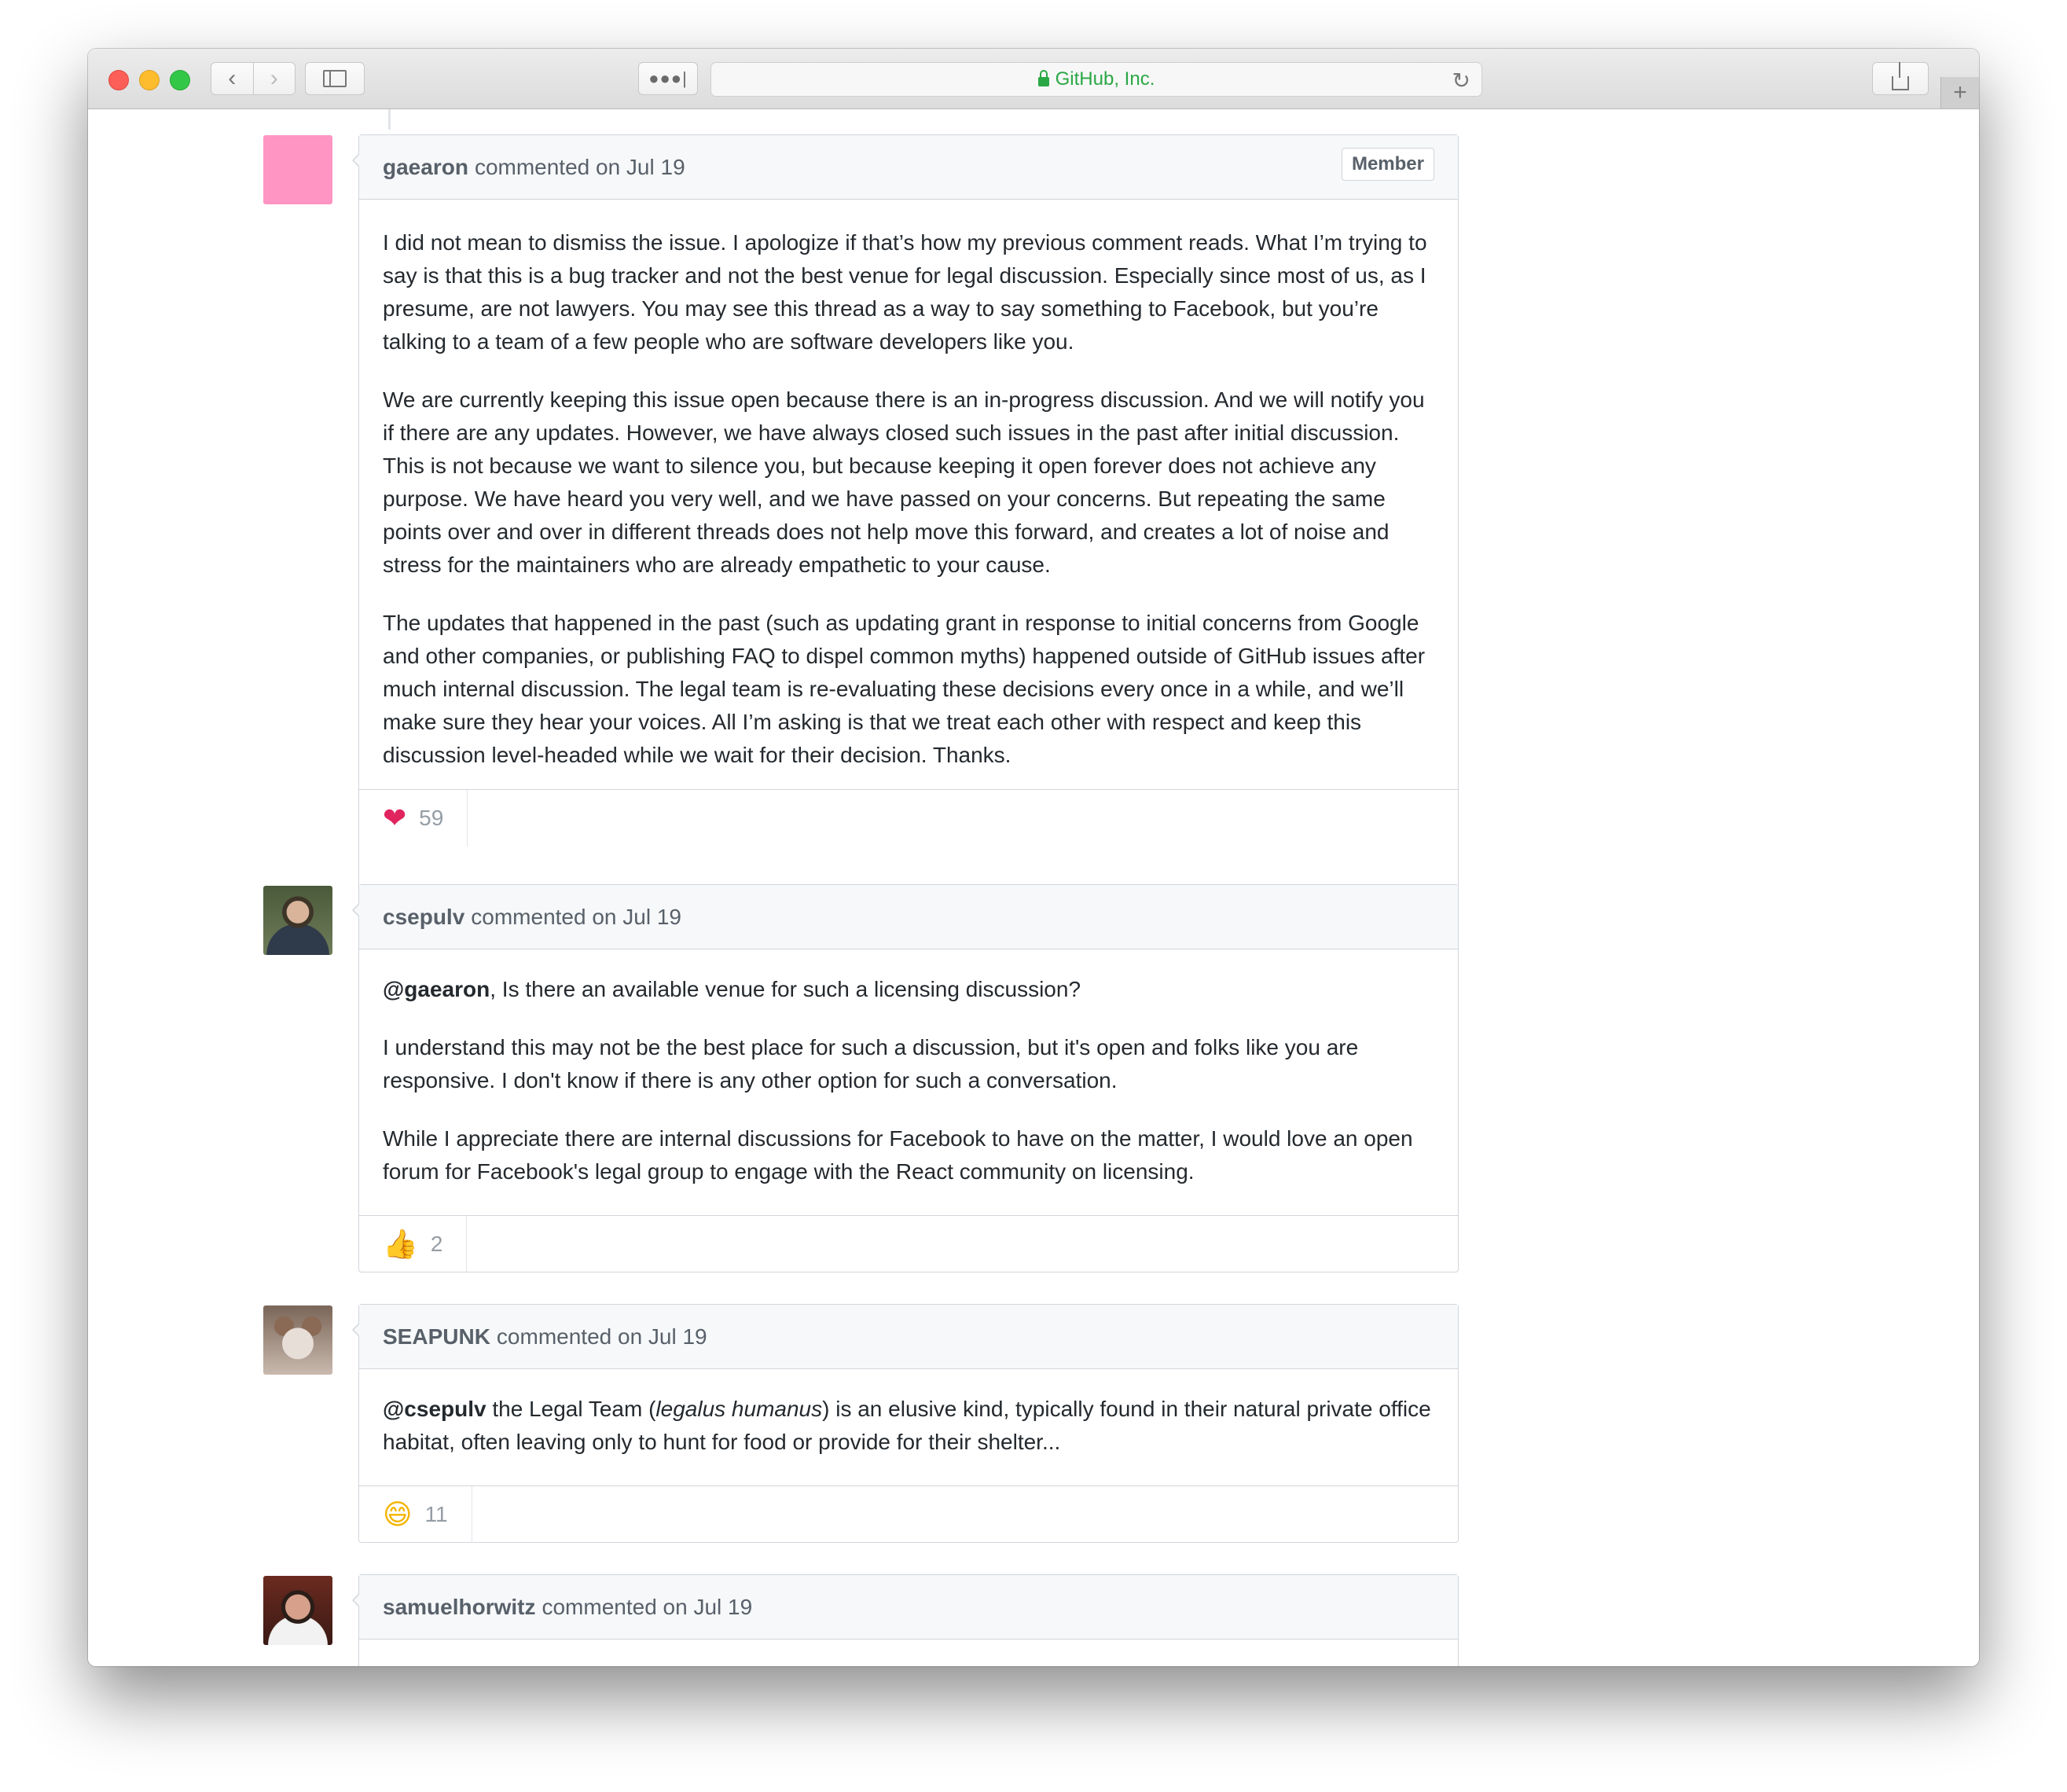 The width and height of the screenshot is (2067, 1792). I want to click on user-mention: @gaearon, so click(437, 989).